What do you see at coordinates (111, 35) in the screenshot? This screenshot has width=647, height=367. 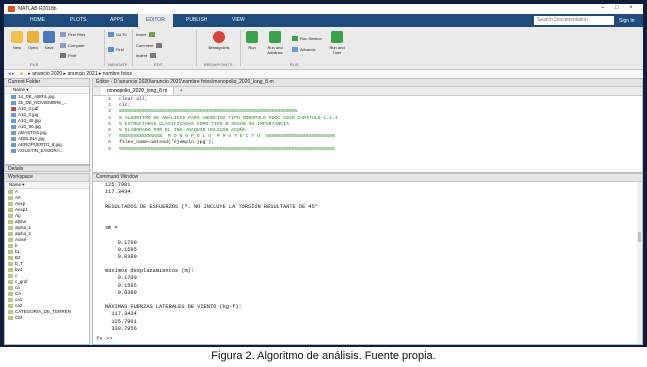 I see `go-to-icon` at bounding box center [111, 35].